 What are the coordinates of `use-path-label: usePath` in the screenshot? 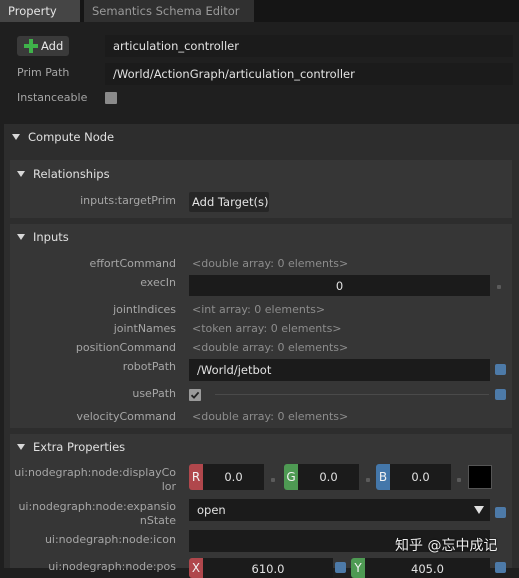 It's located at (154, 393).